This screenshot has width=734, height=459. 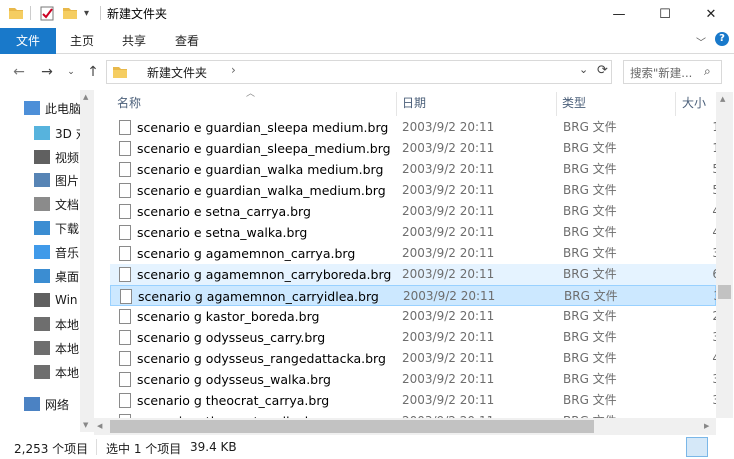 I want to click on pictures-icon, so click(x=42, y=180).